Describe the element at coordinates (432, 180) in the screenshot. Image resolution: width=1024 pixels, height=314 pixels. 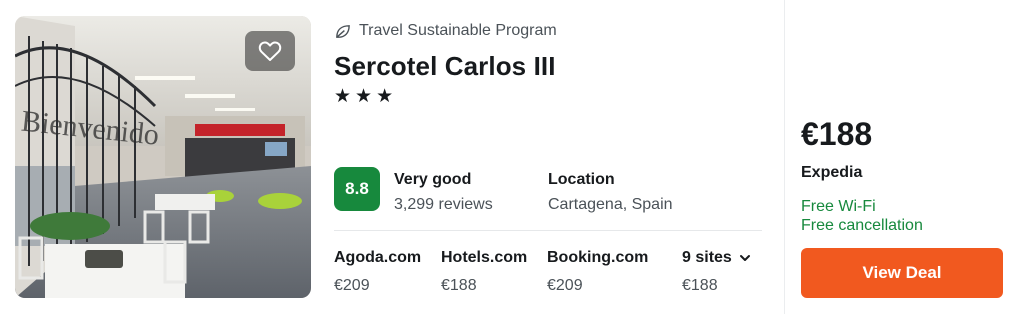
I see `rating-word: Very good` at that location.